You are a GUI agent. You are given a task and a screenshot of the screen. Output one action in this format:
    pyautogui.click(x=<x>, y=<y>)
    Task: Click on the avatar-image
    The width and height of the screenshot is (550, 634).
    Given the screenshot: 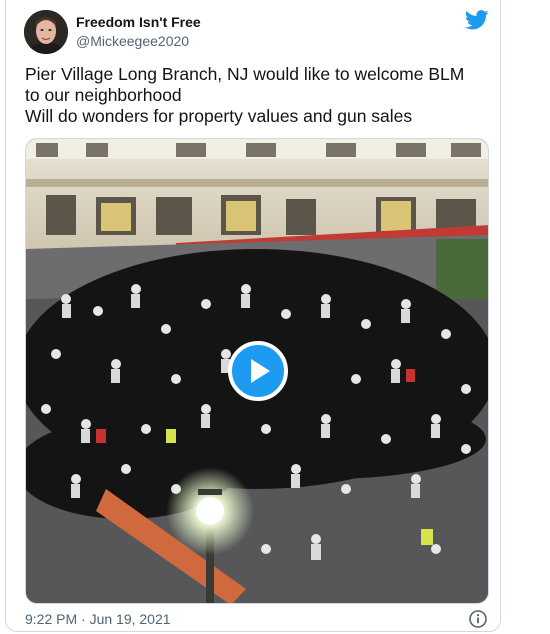 What is the action you would take?
    pyautogui.click(x=46, y=32)
    